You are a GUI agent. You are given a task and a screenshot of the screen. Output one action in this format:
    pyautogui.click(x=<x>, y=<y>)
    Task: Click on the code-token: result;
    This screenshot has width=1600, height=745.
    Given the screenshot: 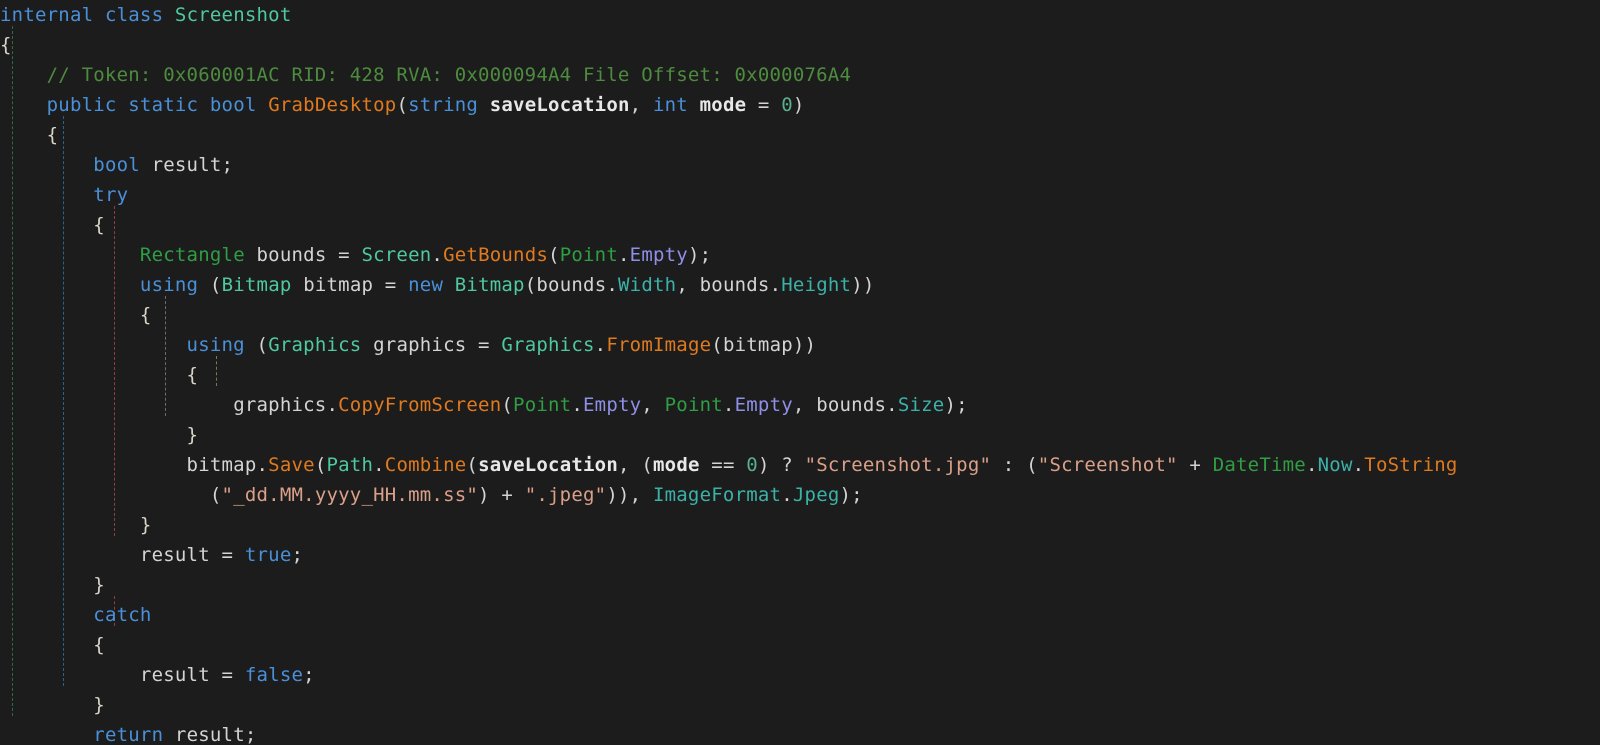 What is the action you would take?
    pyautogui.click(x=192, y=165)
    